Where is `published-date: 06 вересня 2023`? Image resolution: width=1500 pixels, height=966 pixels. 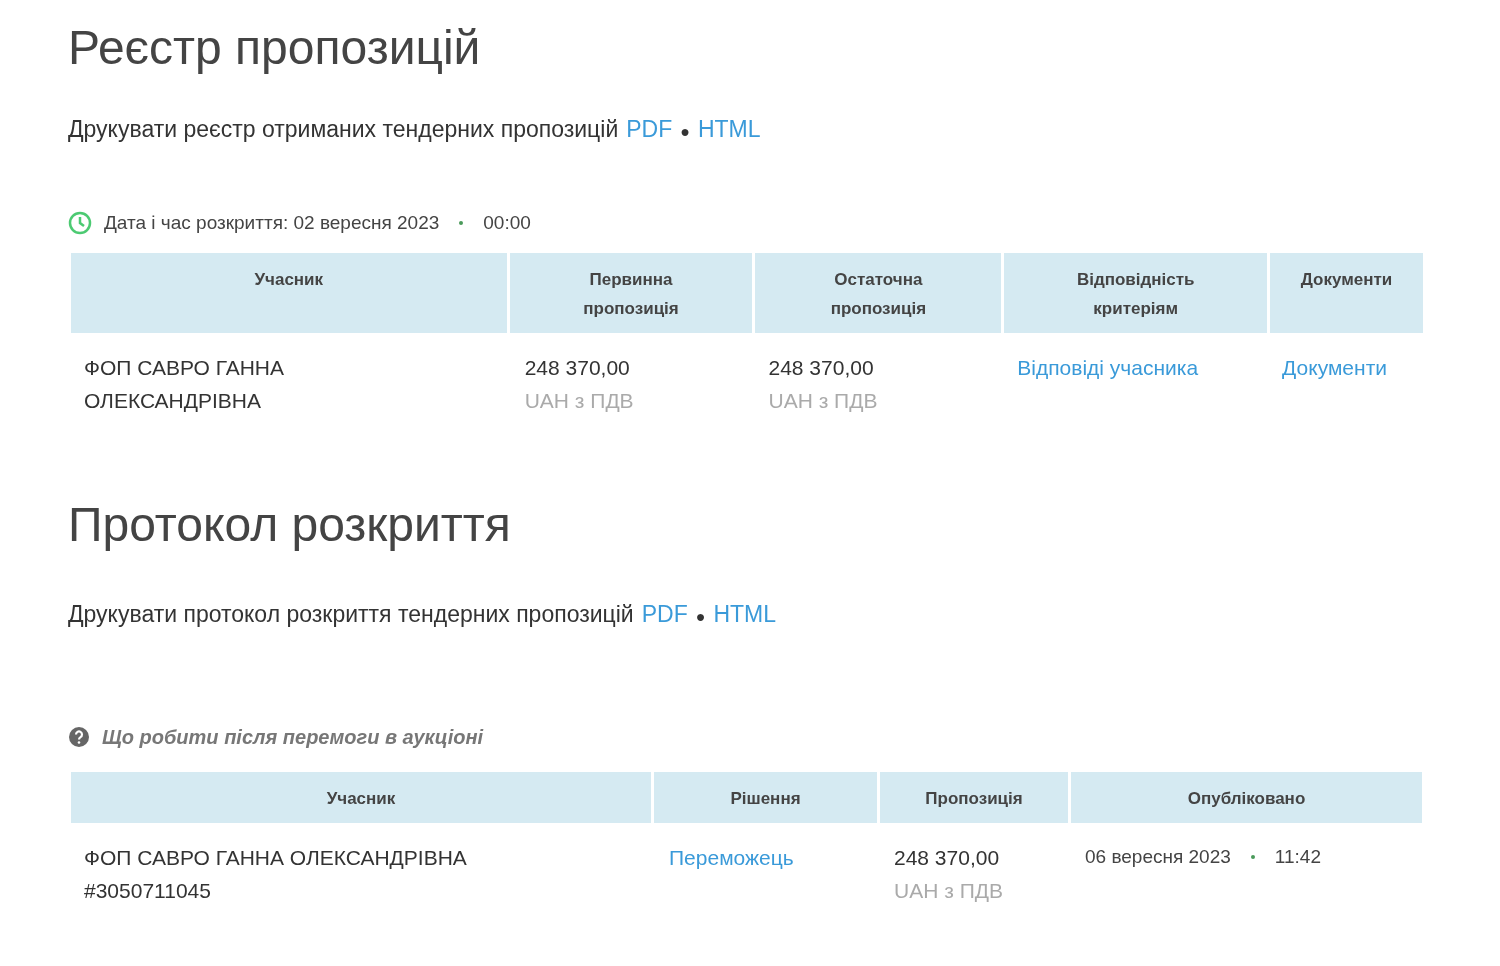 published-date: 06 вересня 2023 is located at coordinates (1158, 856).